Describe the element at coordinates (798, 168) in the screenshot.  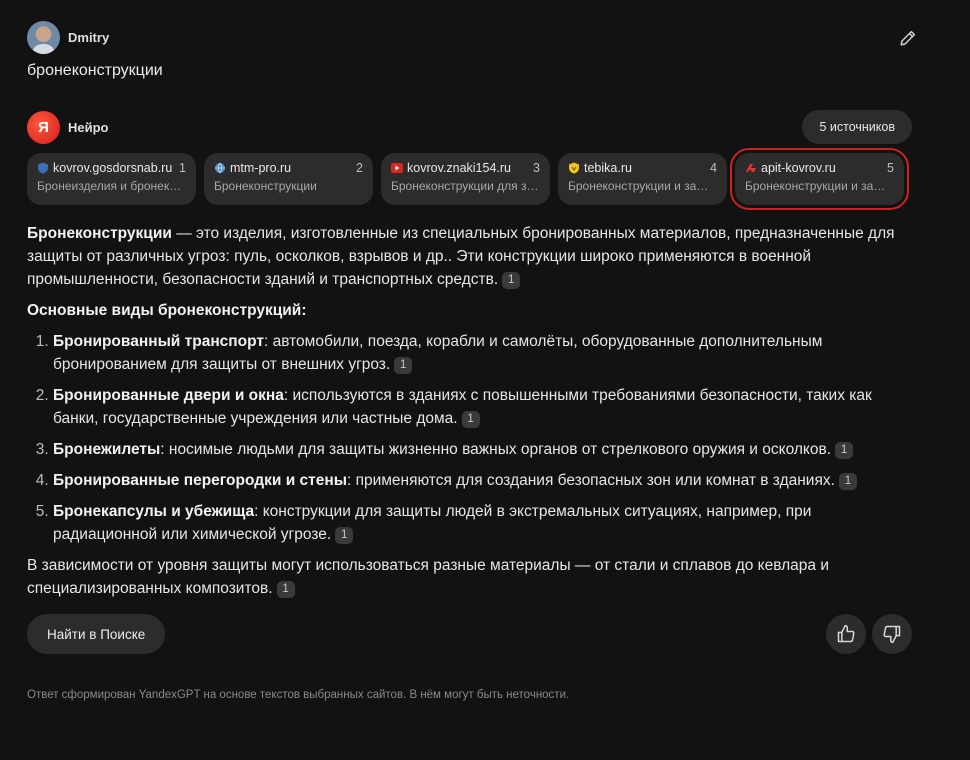
I see `source-domain: apit-kovrov.ru` at that location.